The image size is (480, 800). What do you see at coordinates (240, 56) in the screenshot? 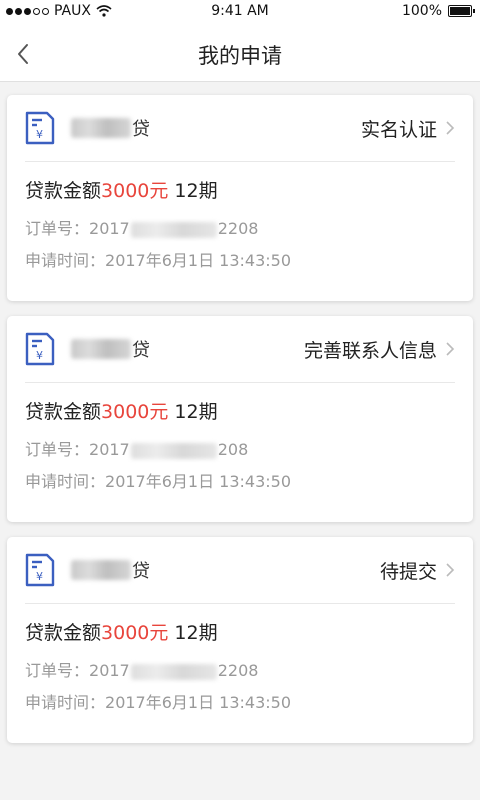
I see `page-title: 我的申请` at bounding box center [240, 56].